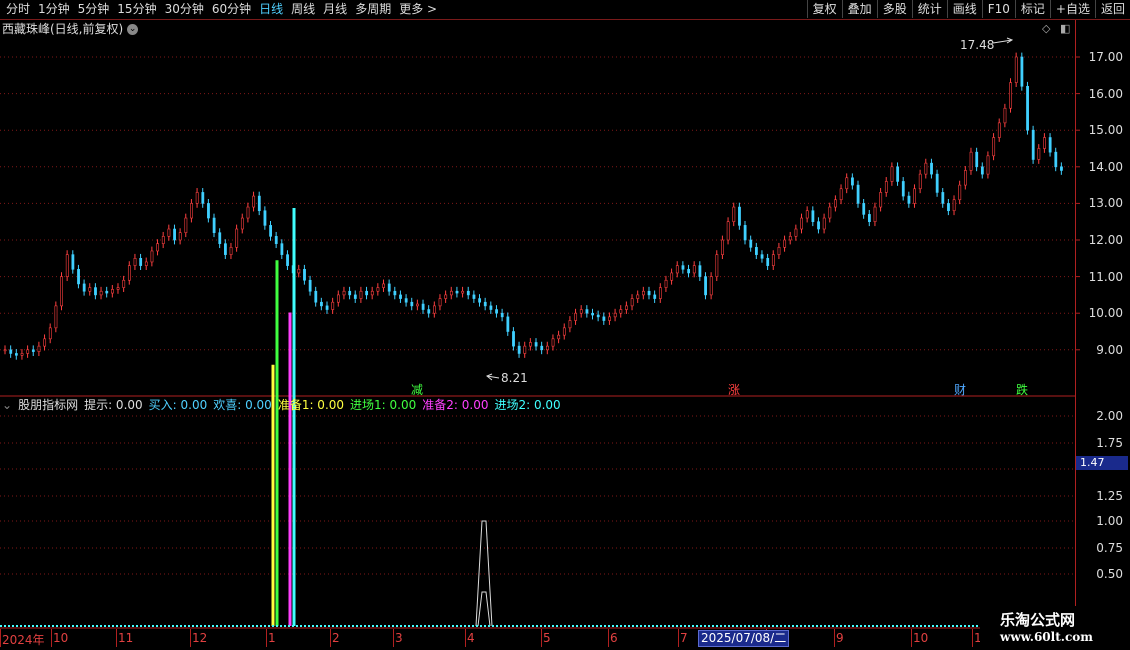 The width and height of the screenshot is (1130, 650). I want to click on chevron-down-icon: ⌄, so click(7, 405).